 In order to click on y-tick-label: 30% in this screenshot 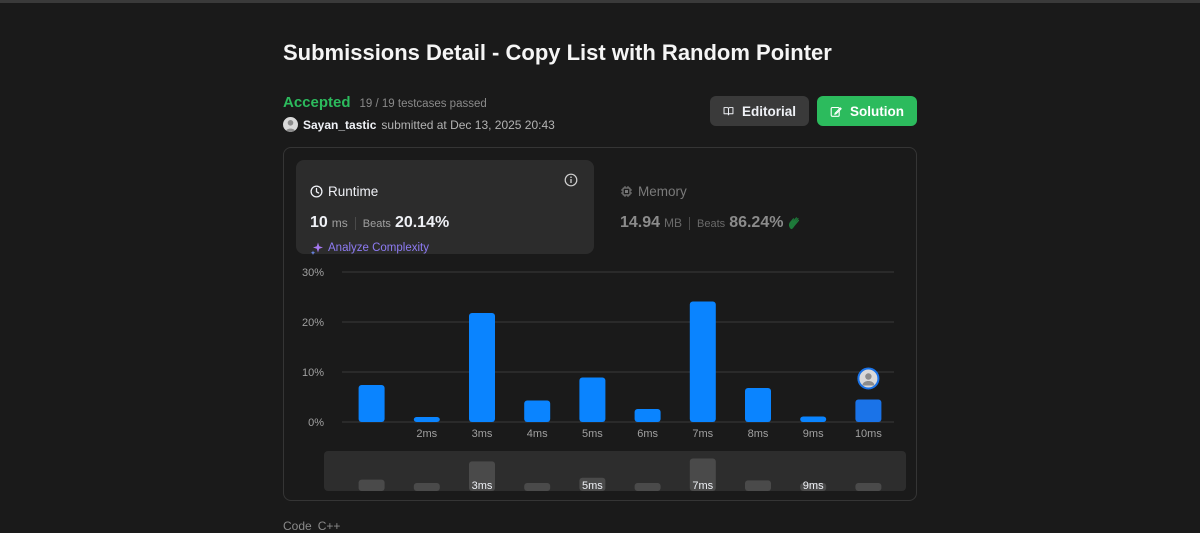, I will do `click(313, 273)`.